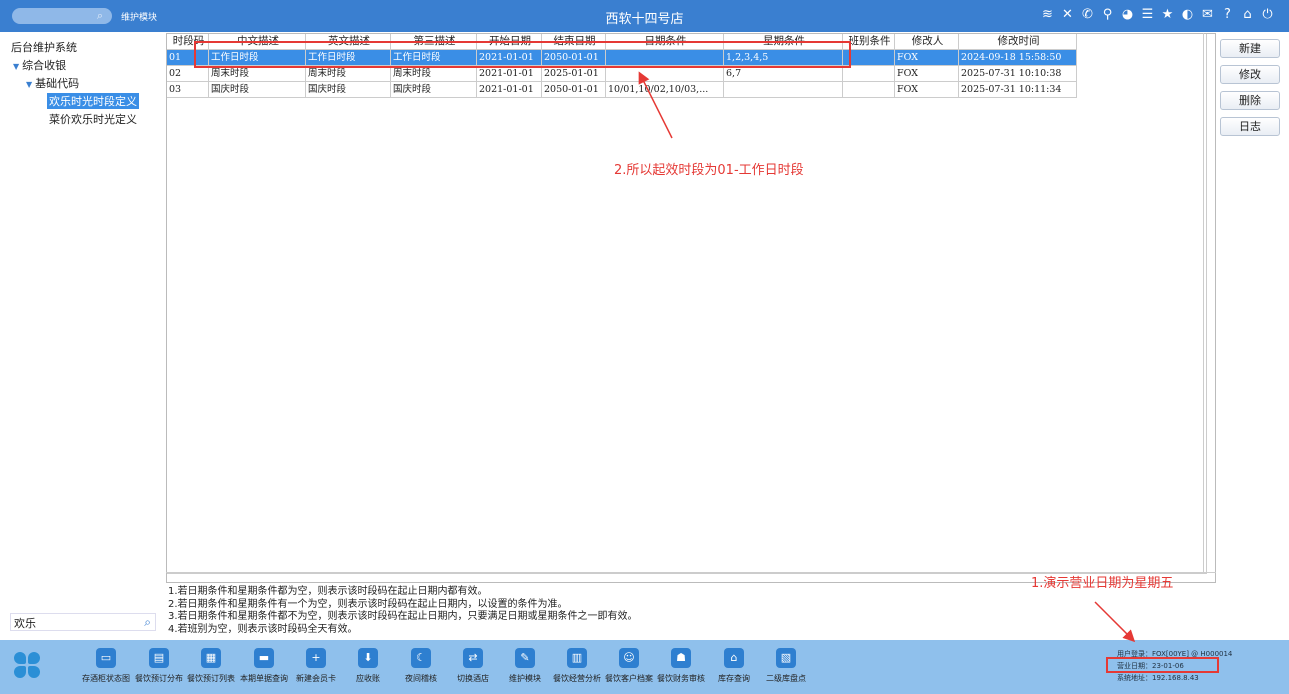 This screenshot has height=694, width=1289. Describe the element at coordinates (1250, 100) in the screenshot. I see `delete-button: 删除` at that location.